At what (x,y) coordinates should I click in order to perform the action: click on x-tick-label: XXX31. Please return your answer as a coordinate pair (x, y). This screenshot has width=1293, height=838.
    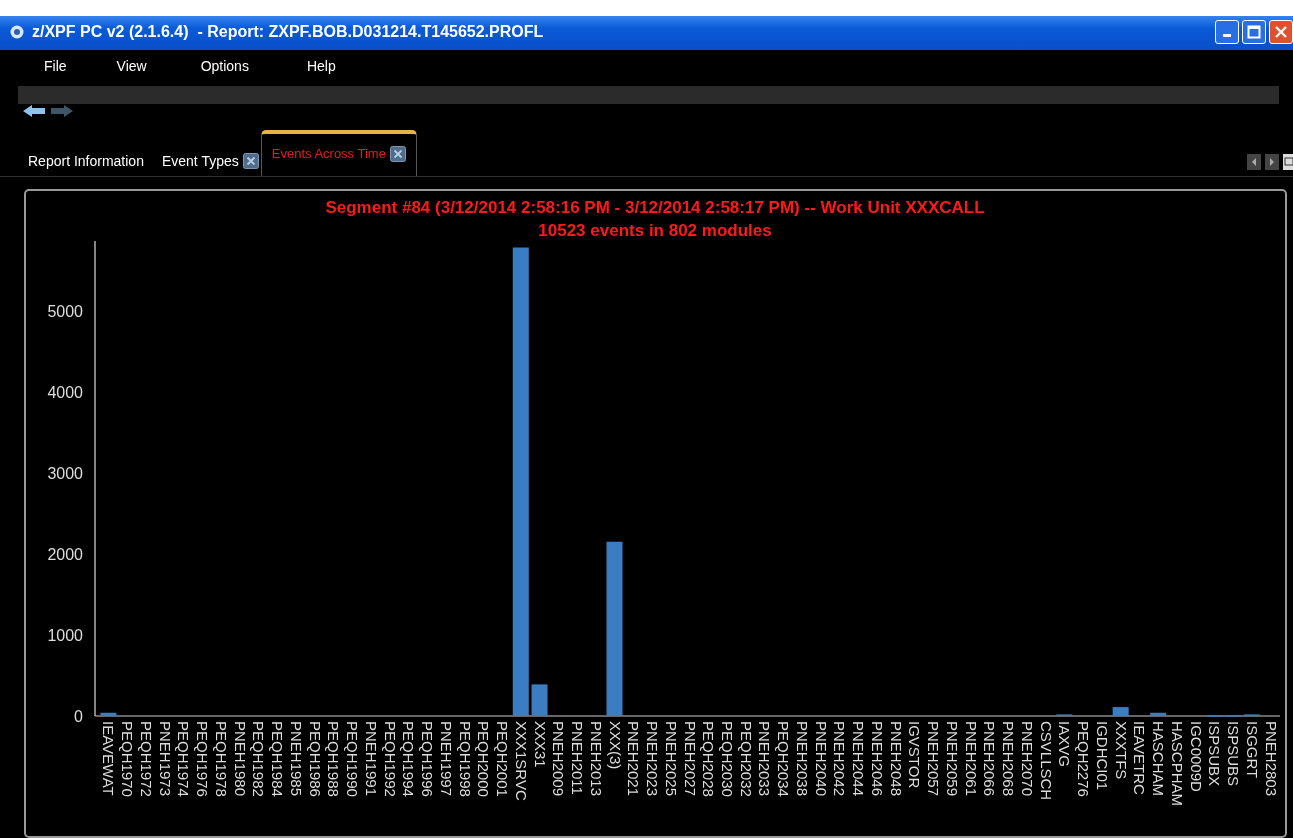
    Looking at the image, I should click on (540, 744).